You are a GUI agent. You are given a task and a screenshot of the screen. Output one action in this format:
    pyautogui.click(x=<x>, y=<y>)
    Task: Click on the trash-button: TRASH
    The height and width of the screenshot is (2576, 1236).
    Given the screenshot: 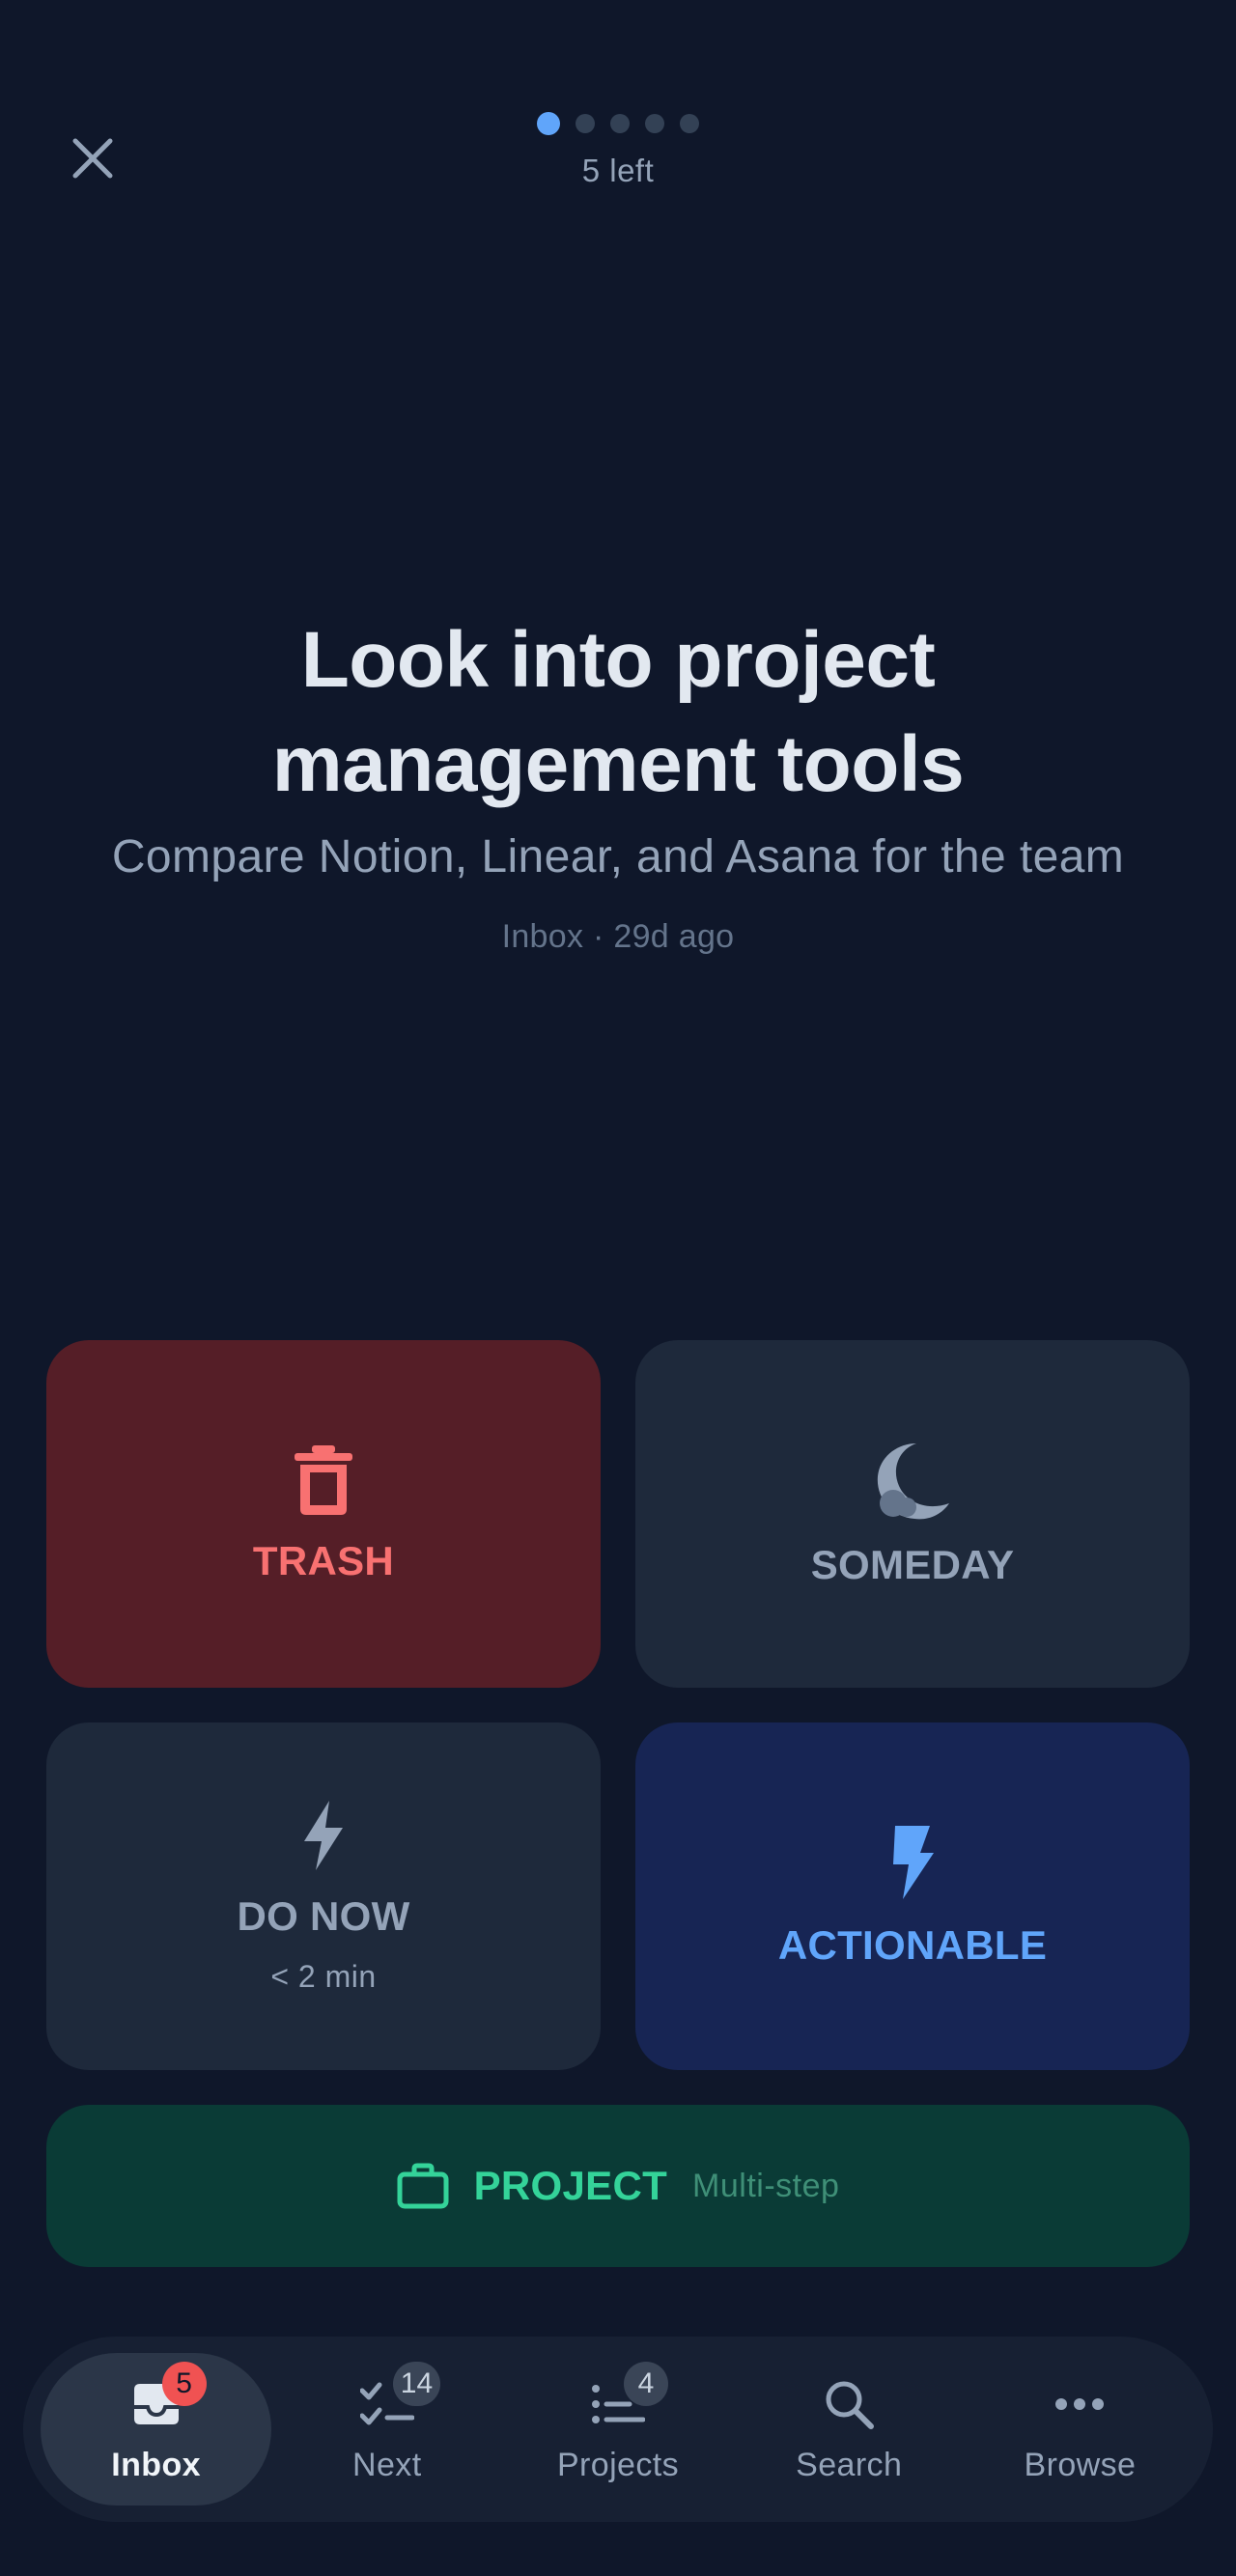 What is the action you would take?
    pyautogui.click(x=323, y=1514)
    